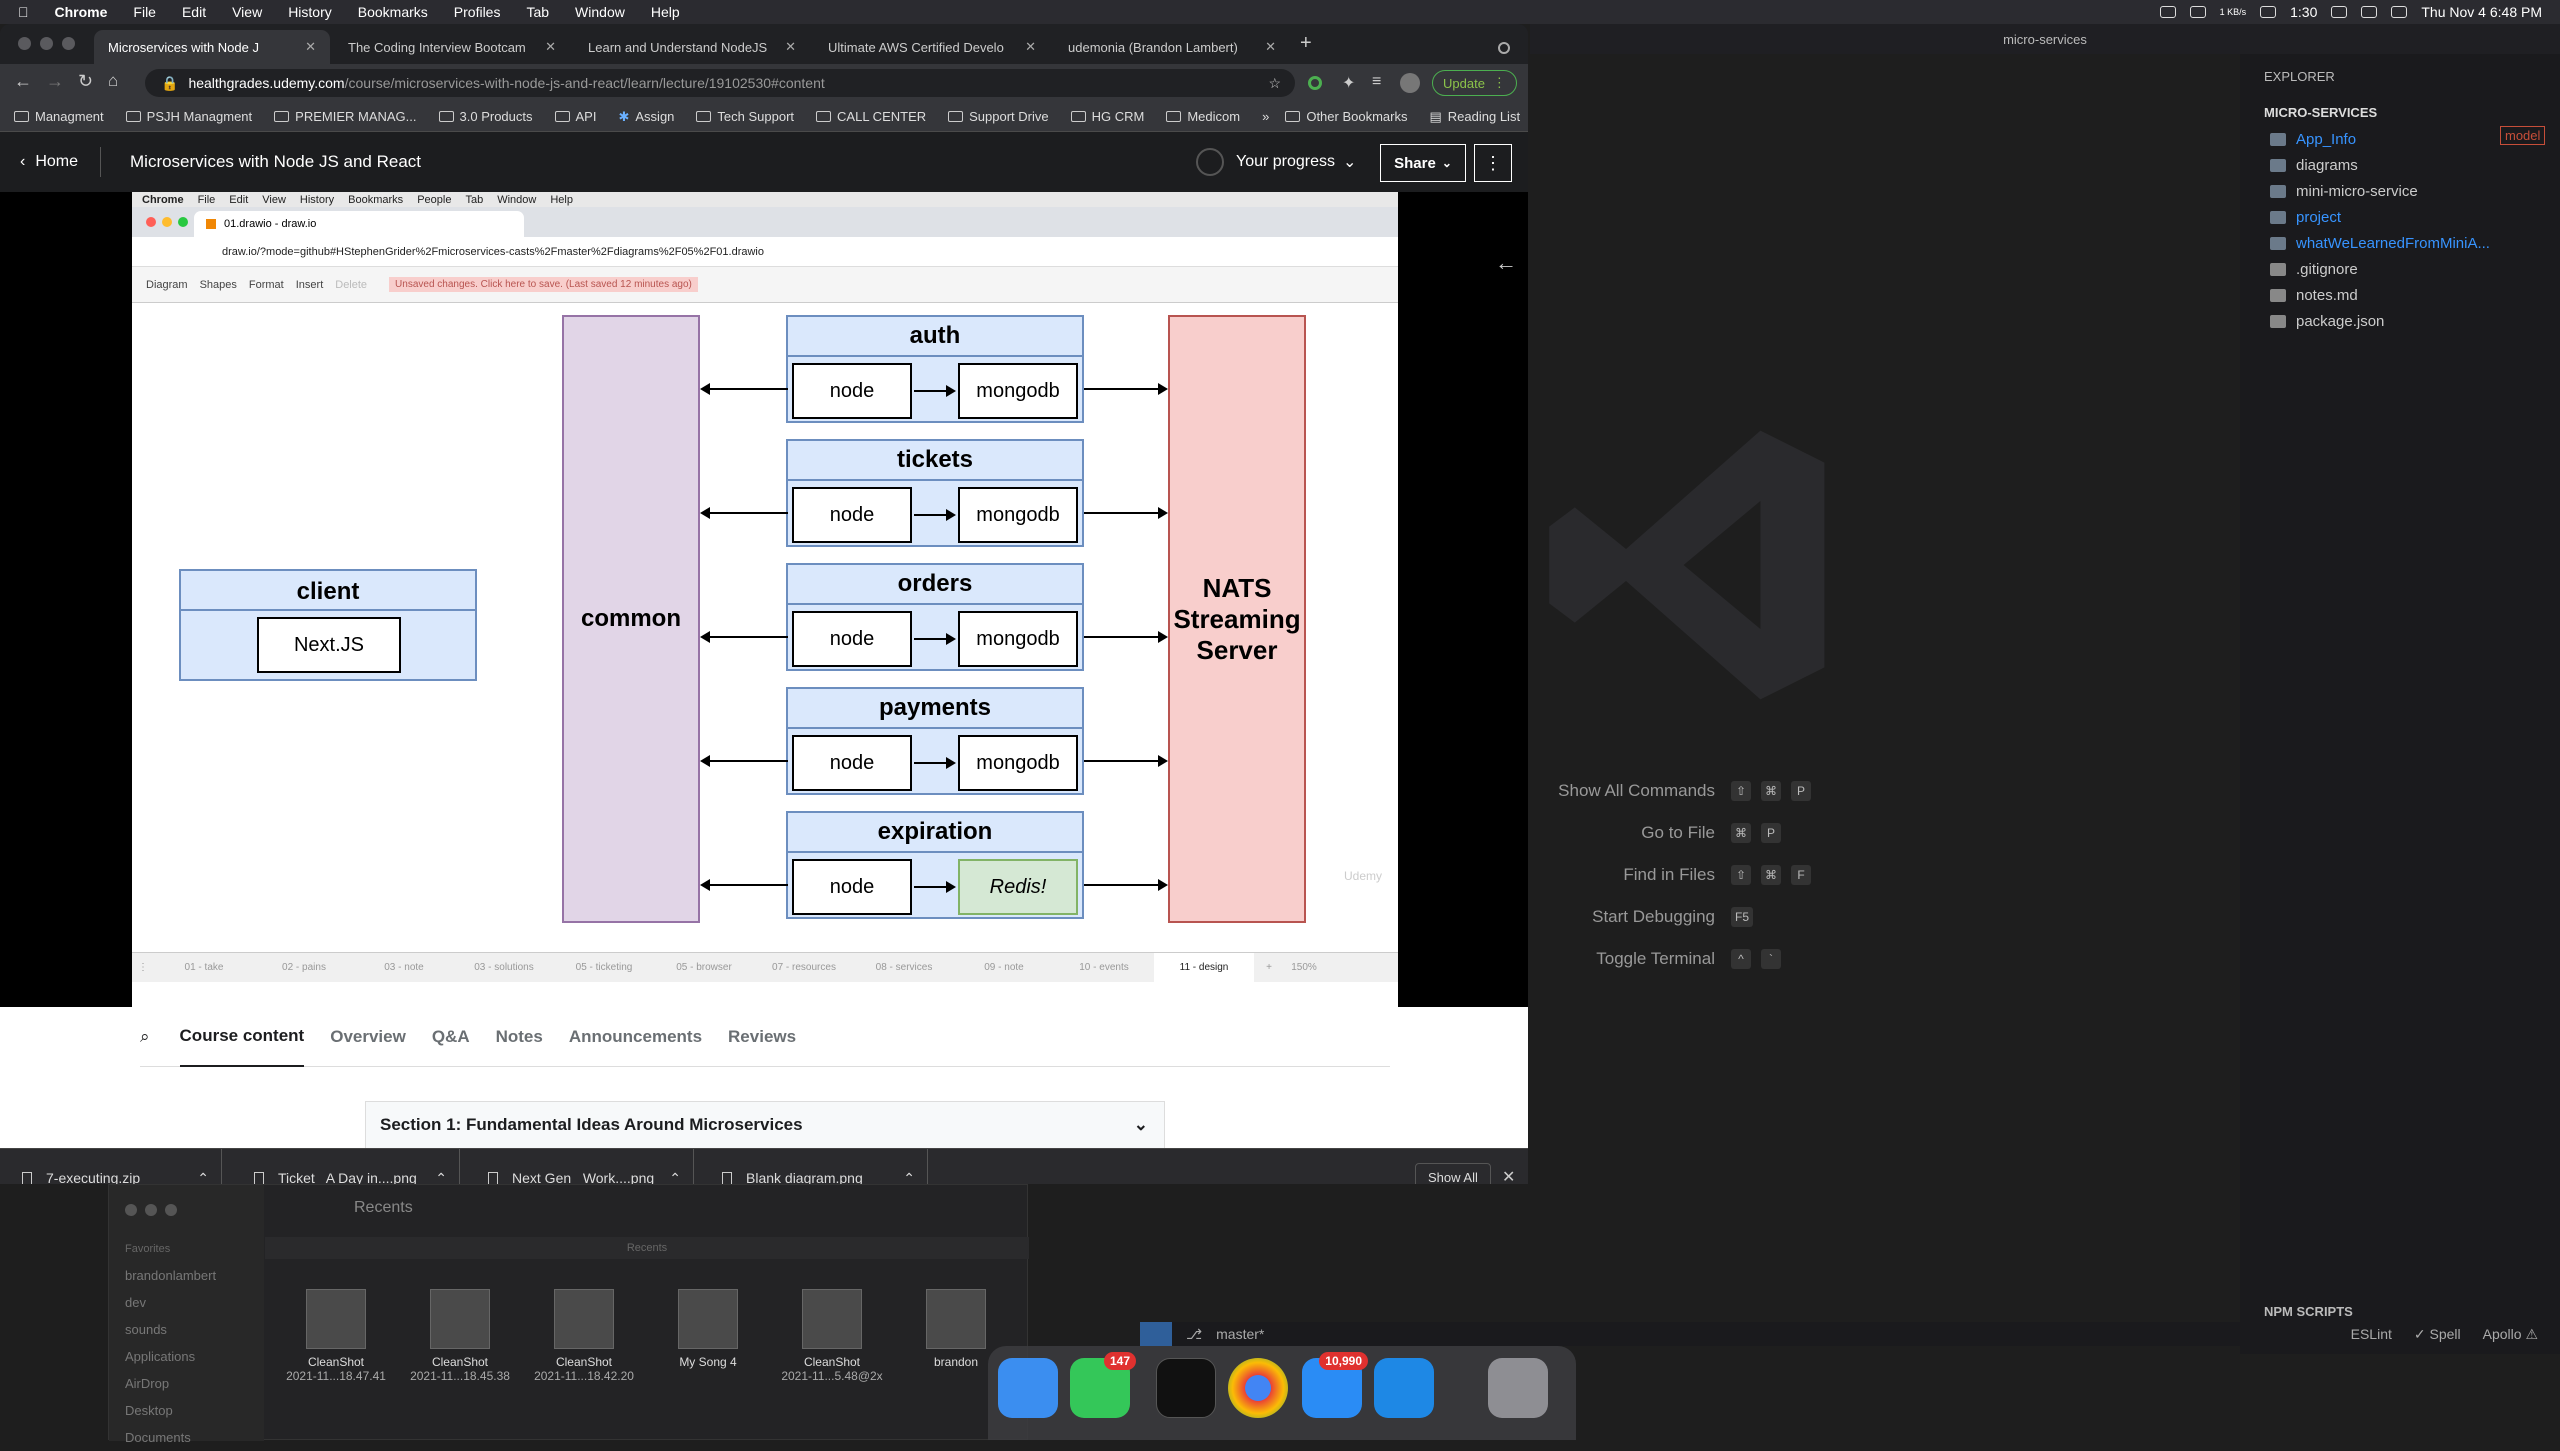 The image size is (2560, 1451). What do you see at coordinates (186, 1437) in the screenshot?
I see `sidebar-item: Documents` at bounding box center [186, 1437].